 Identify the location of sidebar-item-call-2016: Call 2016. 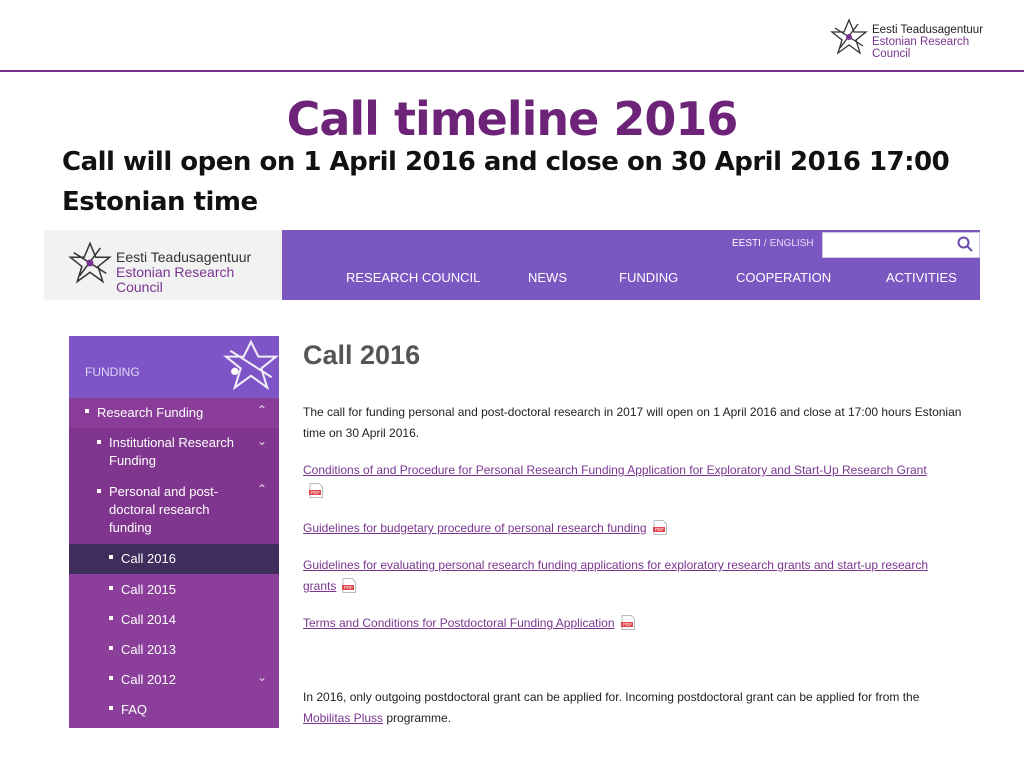
(174, 559).